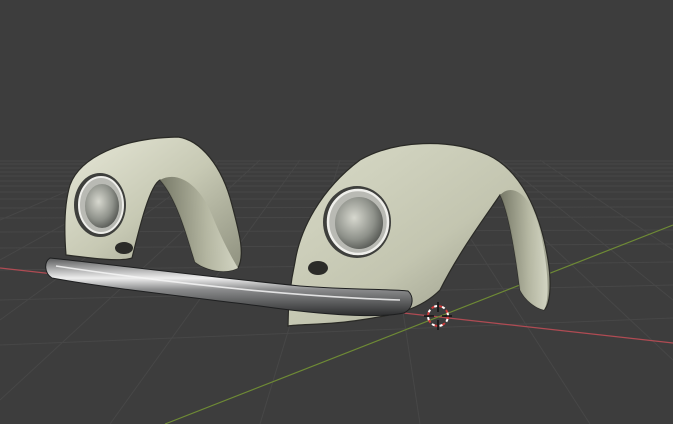  What do you see at coordinates (357, 222) in the screenshot?
I see `right-headlight` at bounding box center [357, 222].